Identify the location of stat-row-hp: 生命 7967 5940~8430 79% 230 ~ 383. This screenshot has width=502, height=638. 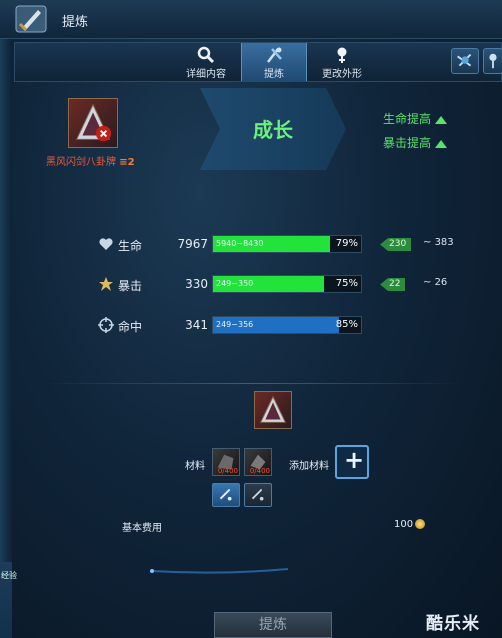
(288, 245).